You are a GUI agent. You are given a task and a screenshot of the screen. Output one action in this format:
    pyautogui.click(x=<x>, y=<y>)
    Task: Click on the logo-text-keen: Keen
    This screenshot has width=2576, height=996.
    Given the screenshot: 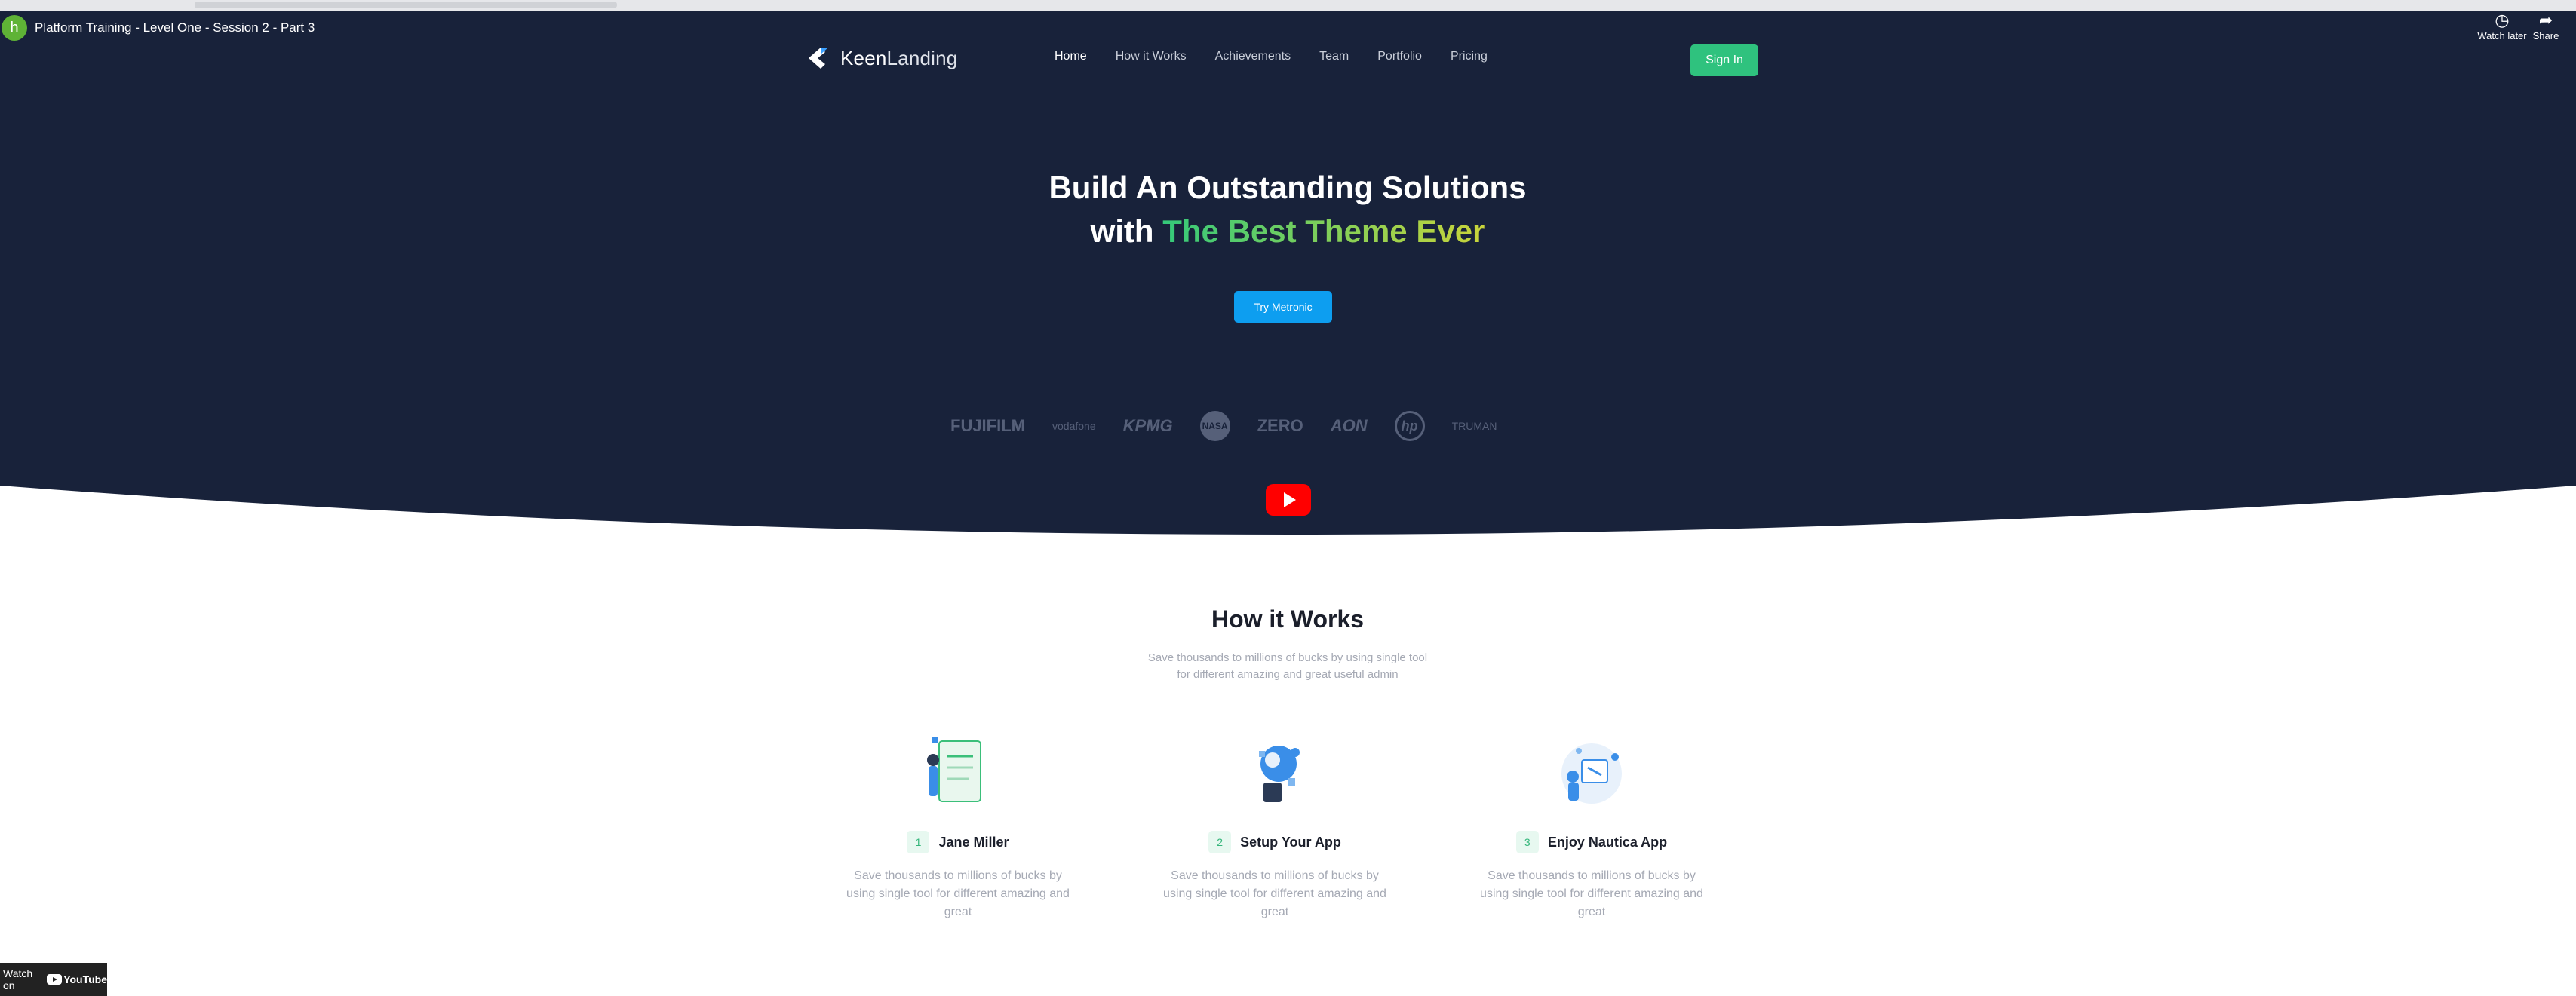 What is the action you would take?
    pyautogui.click(x=863, y=57)
    